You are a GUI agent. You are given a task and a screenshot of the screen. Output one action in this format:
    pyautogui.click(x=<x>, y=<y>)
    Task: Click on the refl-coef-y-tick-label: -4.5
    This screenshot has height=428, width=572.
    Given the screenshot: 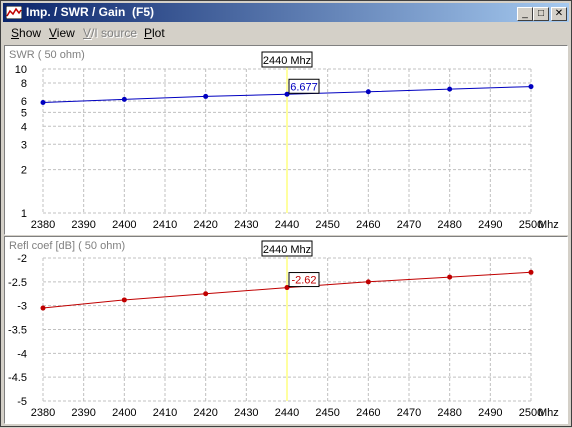 What is the action you would take?
    pyautogui.click(x=17, y=378)
    